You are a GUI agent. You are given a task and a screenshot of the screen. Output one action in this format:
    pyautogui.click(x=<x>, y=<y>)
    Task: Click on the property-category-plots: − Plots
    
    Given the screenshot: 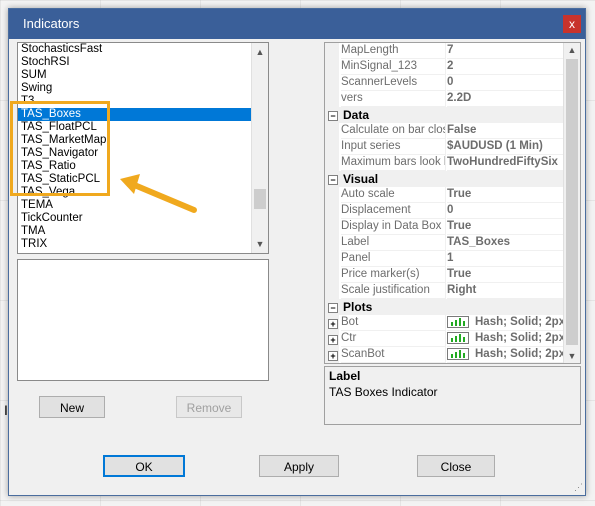 What is the action you would take?
    pyautogui.click(x=452, y=307)
    